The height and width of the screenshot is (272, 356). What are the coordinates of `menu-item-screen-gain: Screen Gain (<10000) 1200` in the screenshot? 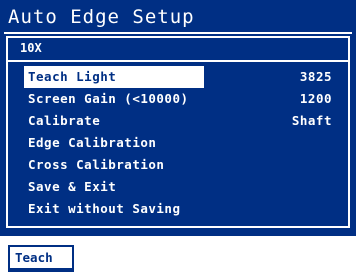 It's located at (180, 99).